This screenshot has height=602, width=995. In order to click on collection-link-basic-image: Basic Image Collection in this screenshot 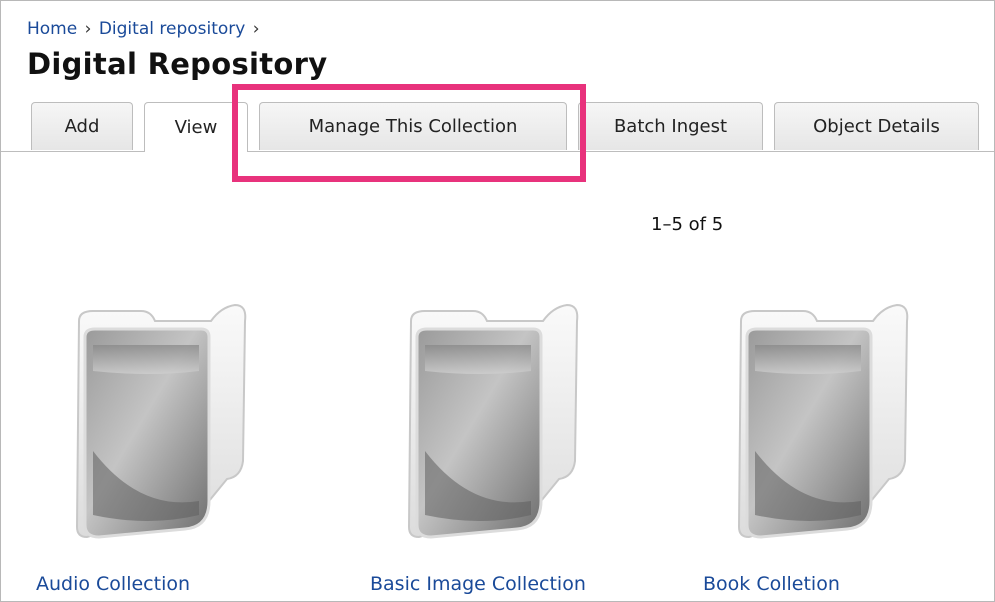, I will do `click(478, 584)`.